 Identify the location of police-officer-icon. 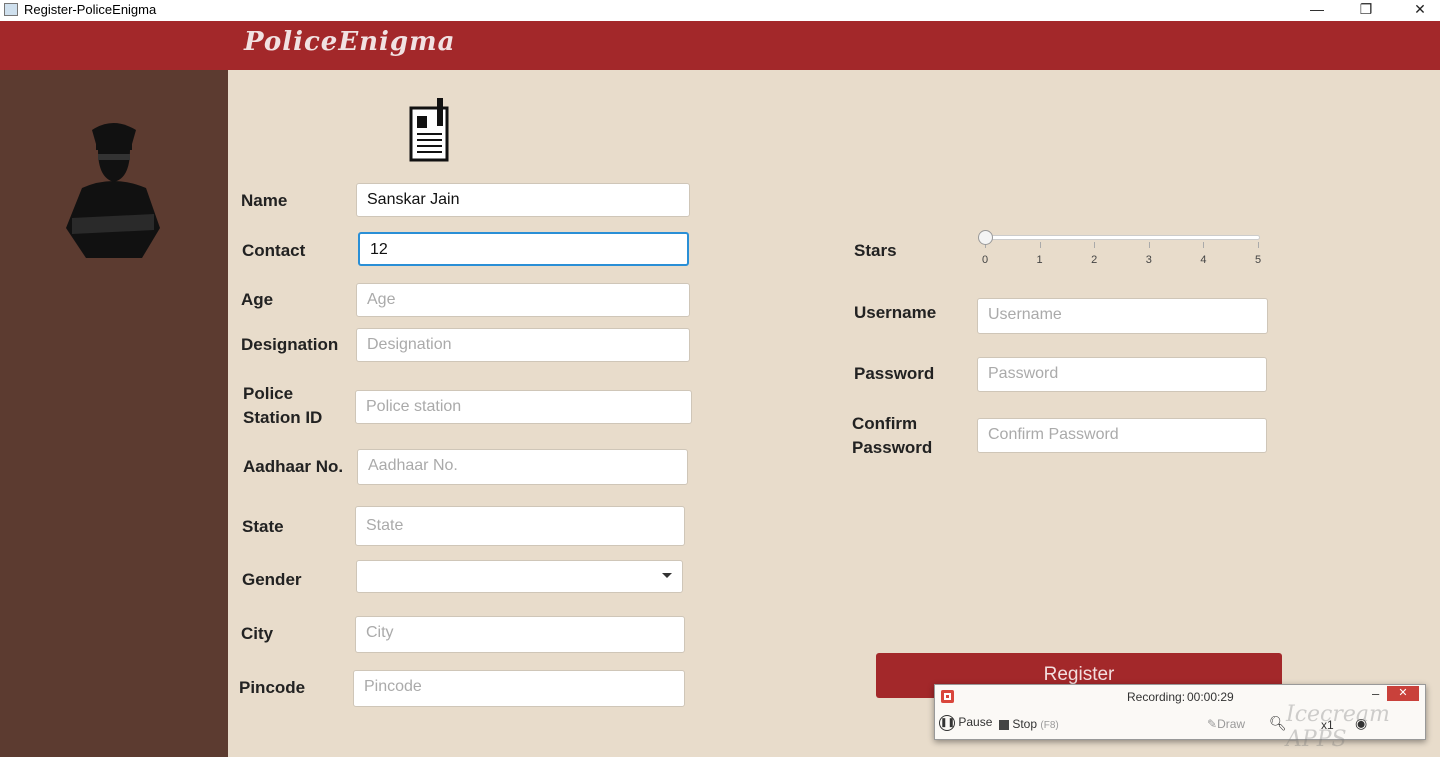
(113, 190).